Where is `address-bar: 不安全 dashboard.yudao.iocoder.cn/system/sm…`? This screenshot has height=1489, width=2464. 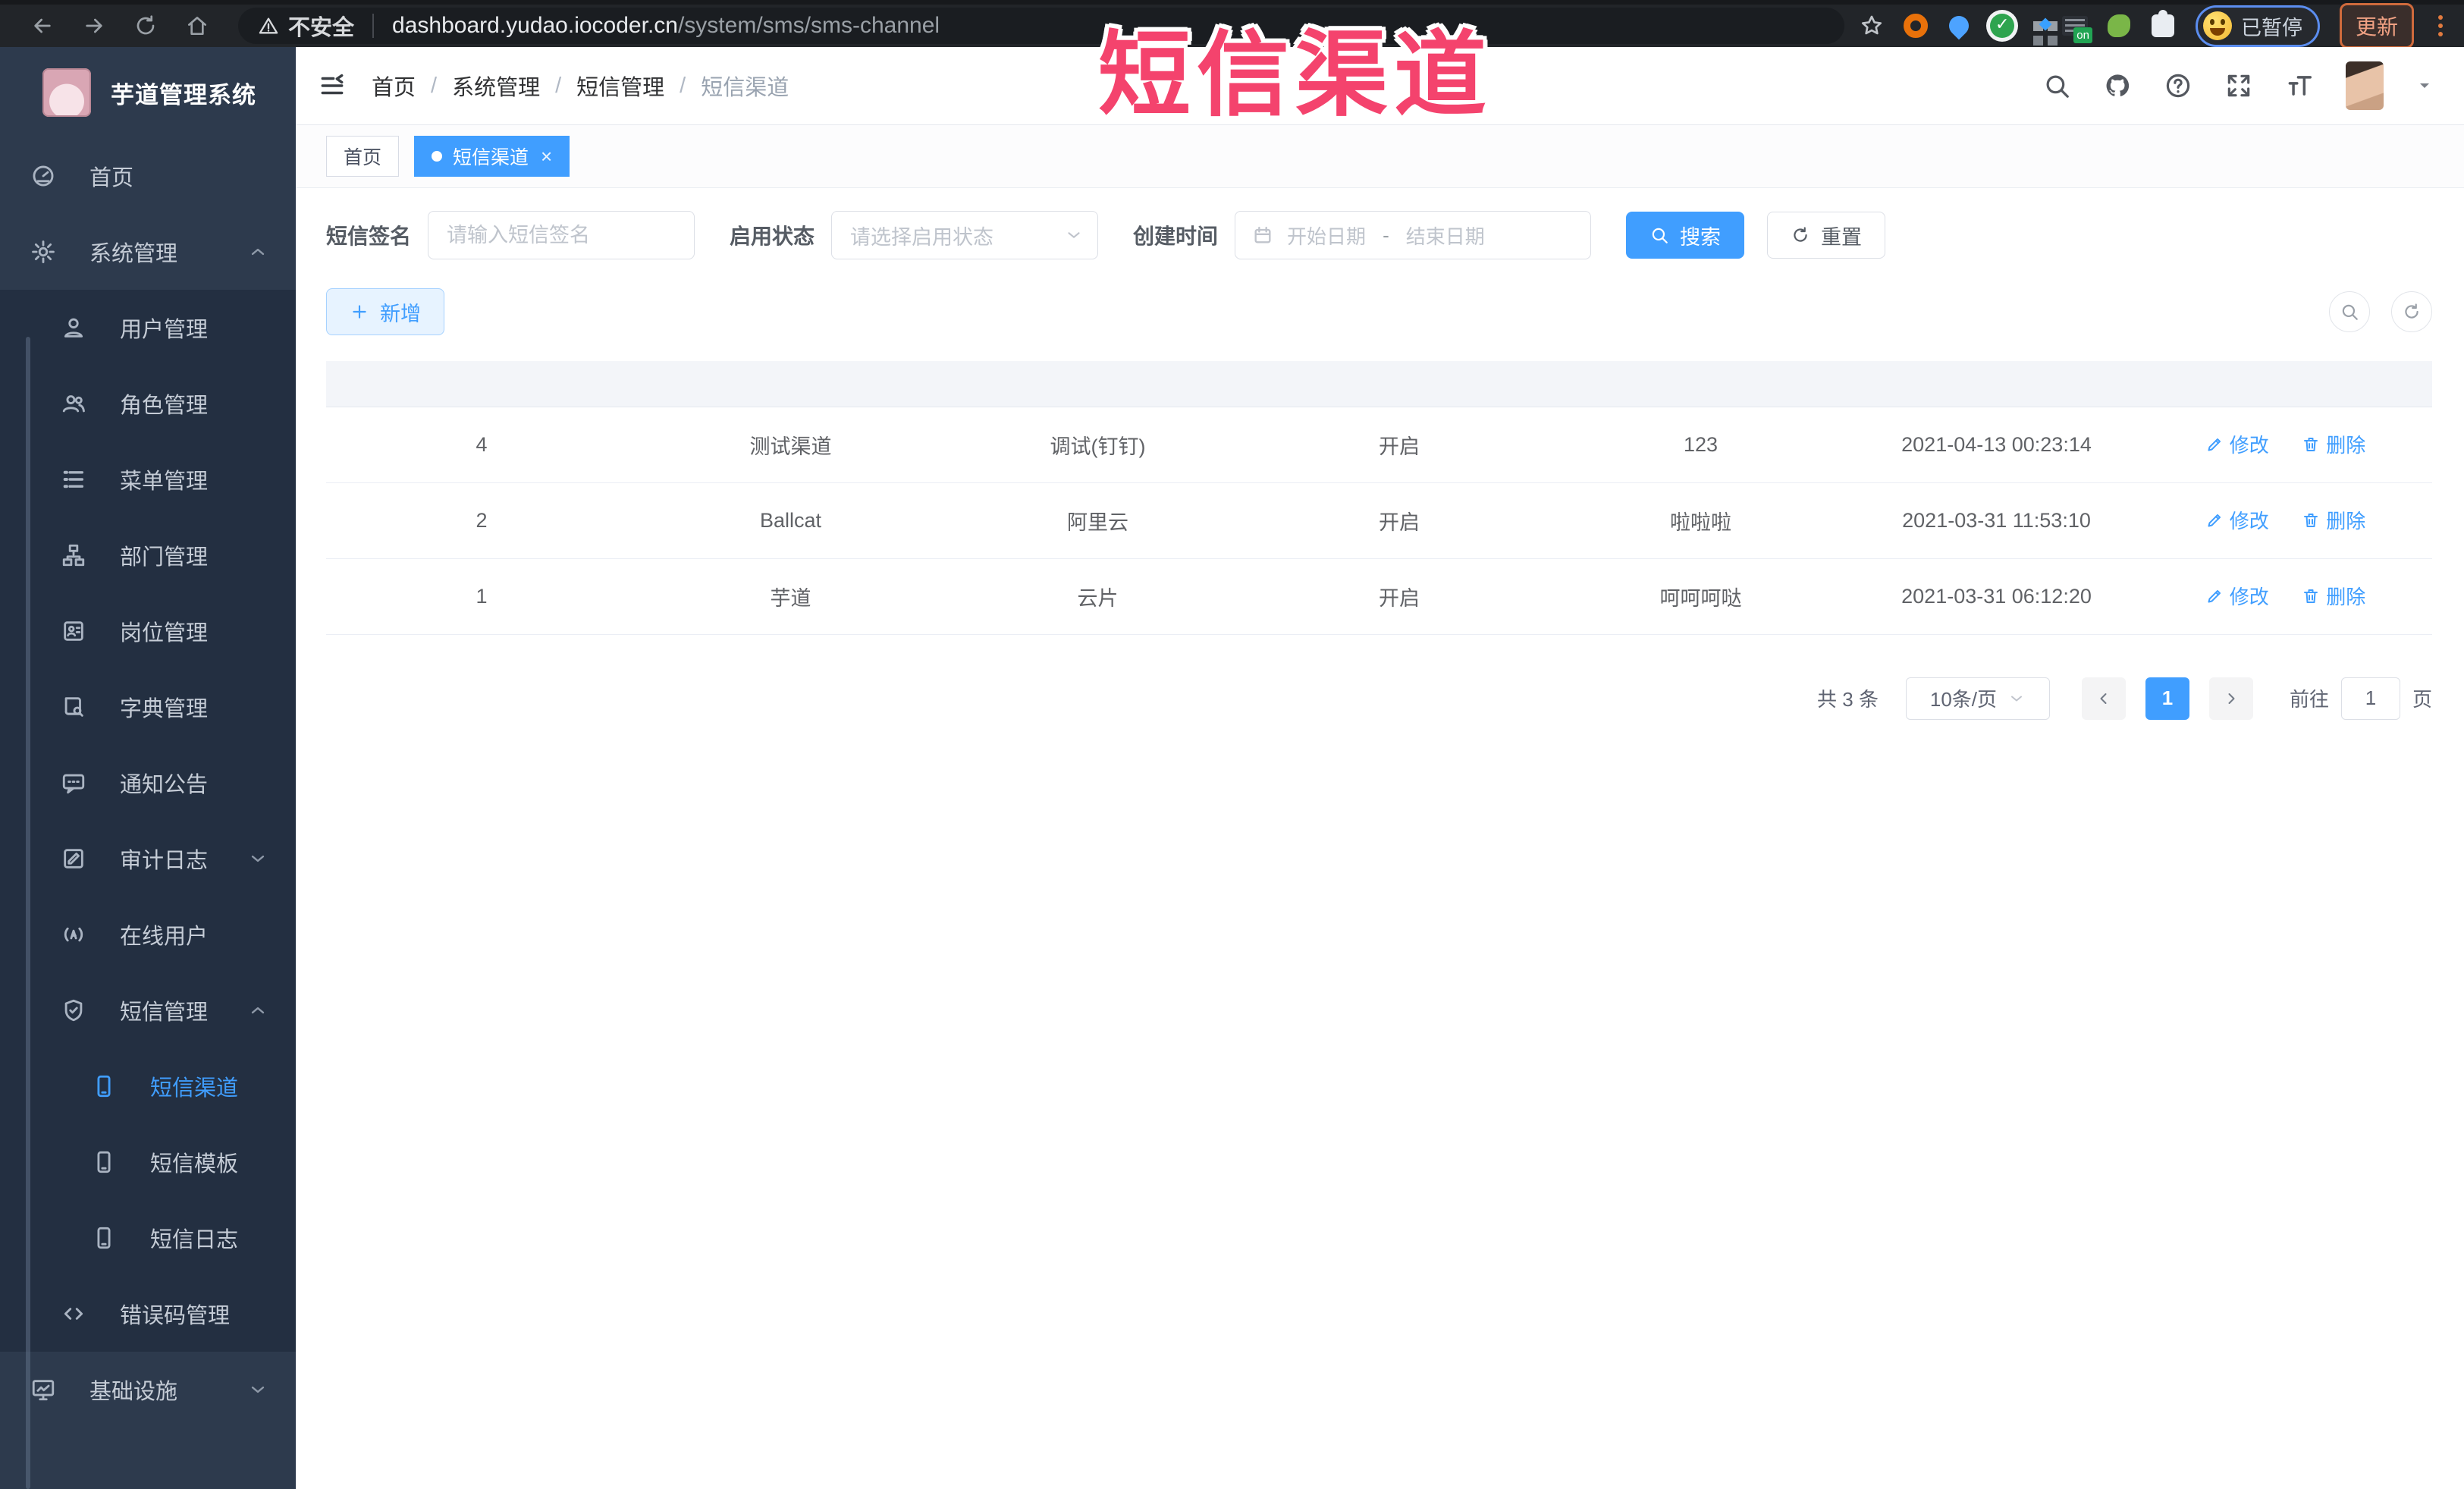
address-bar: 不安全 dashboard.yudao.iocoder.cn/system/sm… is located at coordinates (1041, 26).